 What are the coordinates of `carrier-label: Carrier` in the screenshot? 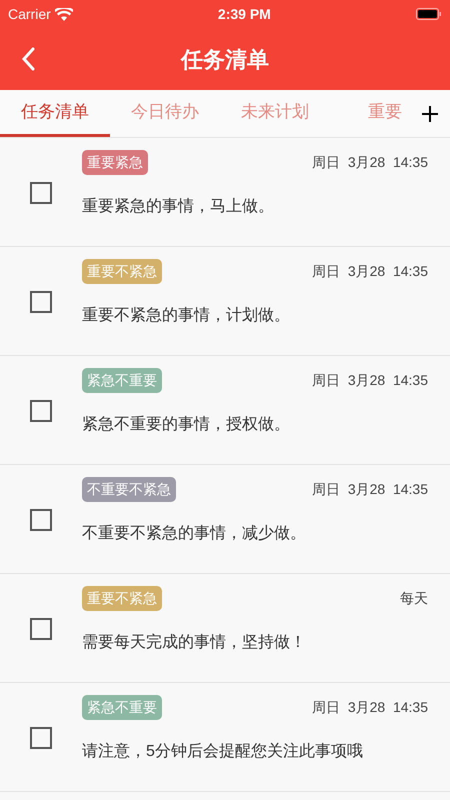 It's located at (29, 14).